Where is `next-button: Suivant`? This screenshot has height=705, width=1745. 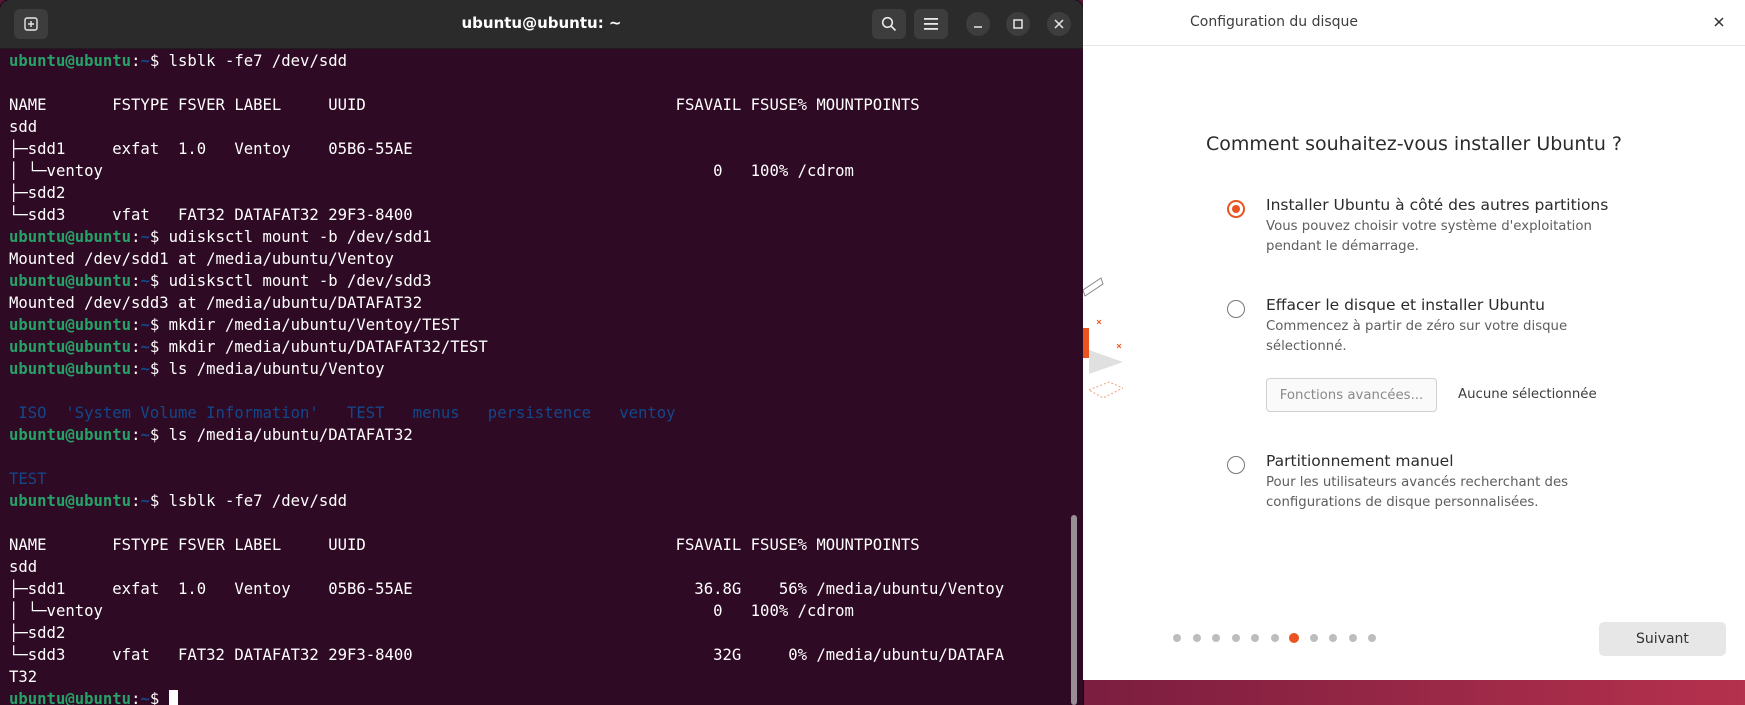
next-button: Suivant is located at coordinates (1662, 639).